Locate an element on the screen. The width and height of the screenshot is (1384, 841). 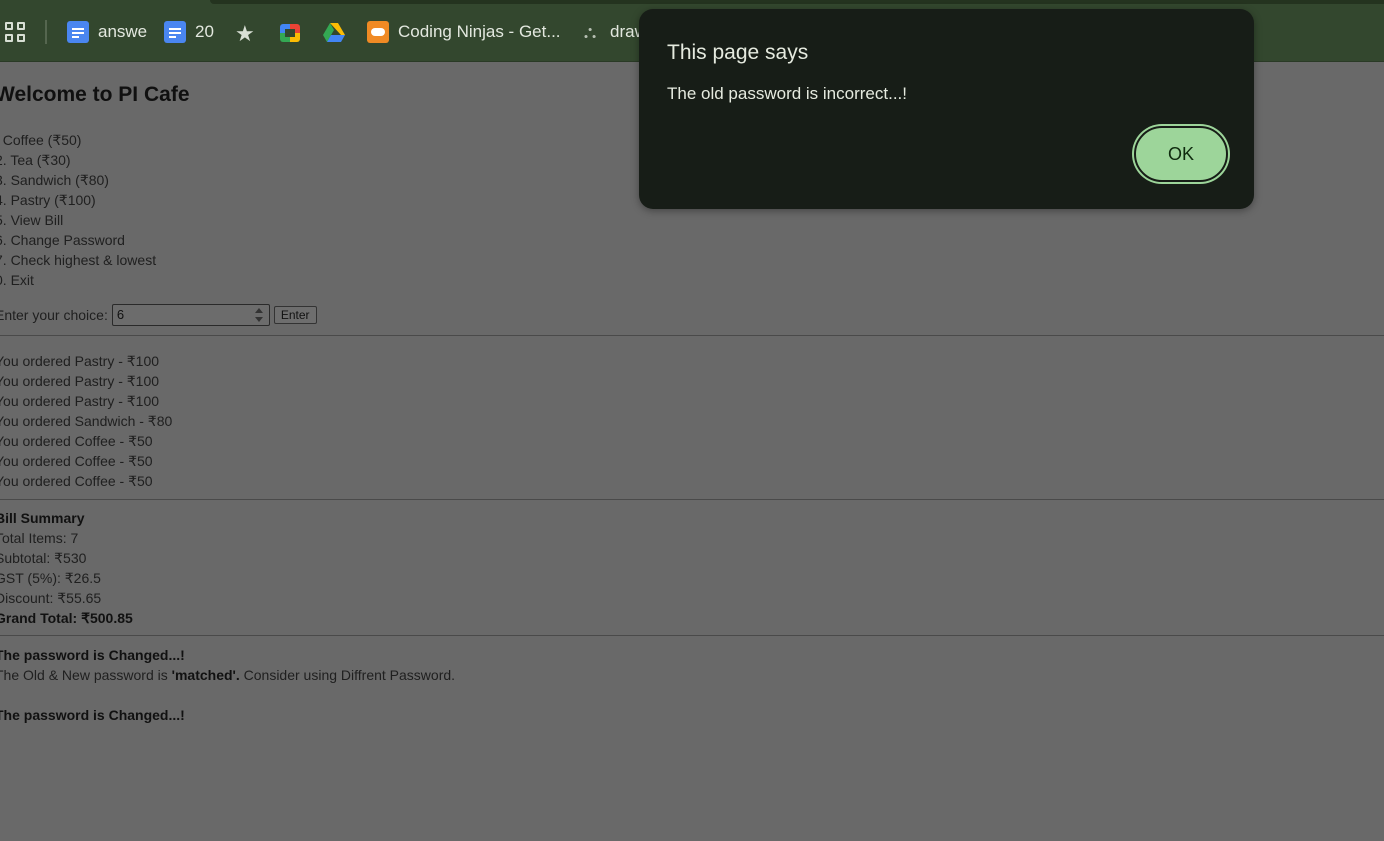
bookmark-answe: answe is located at coordinates (107, 32).